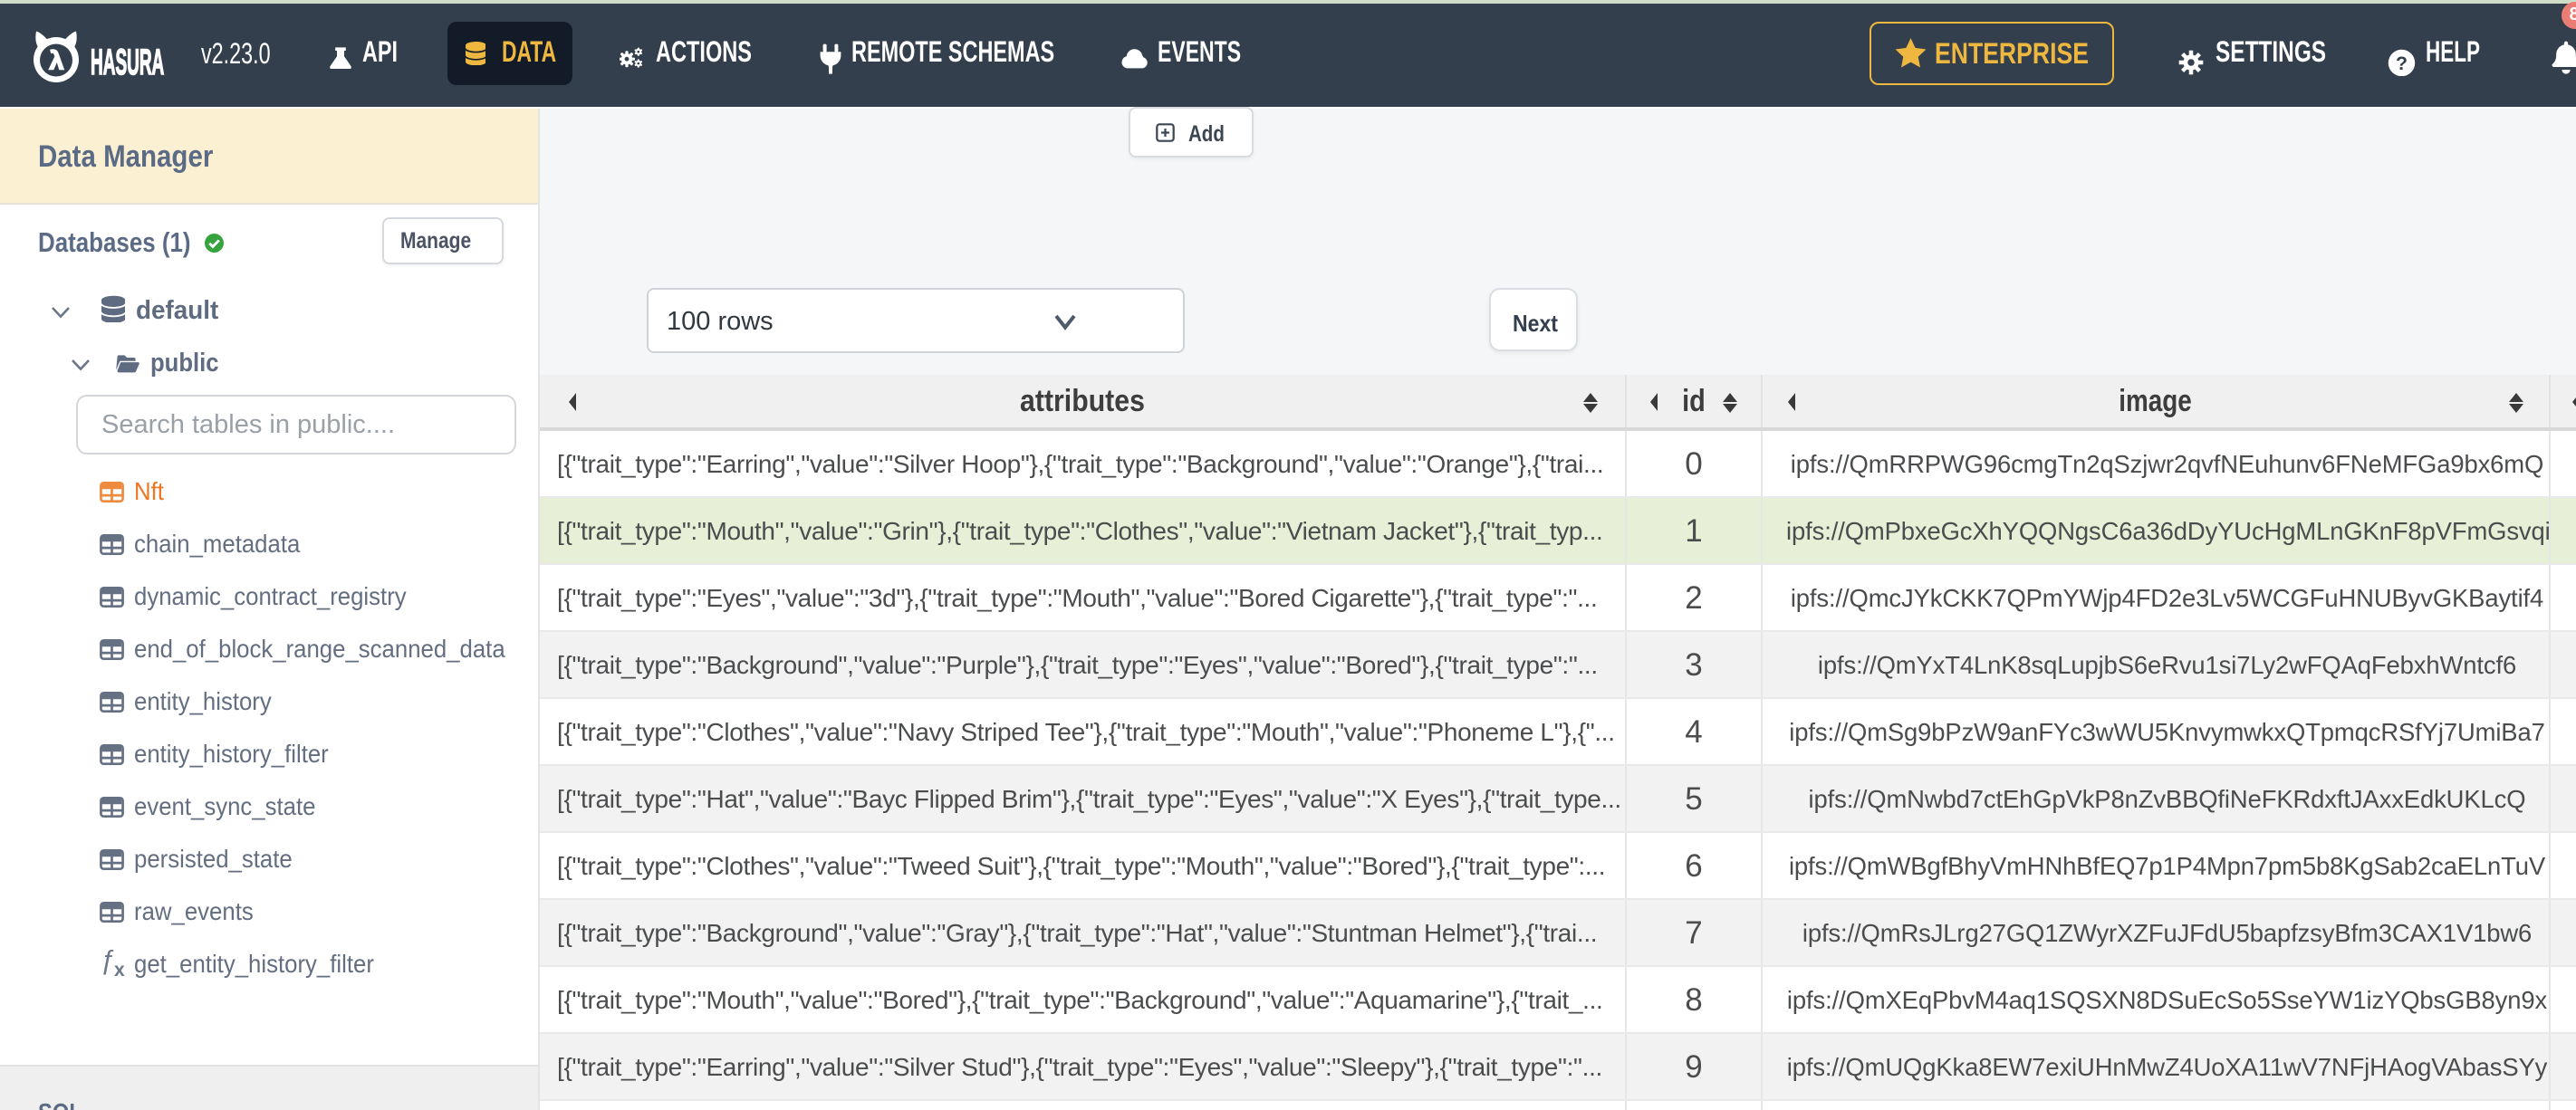 Image resolution: width=2576 pixels, height=1110 pixels. What do you see at coordinates (55, 61) in the screenshot?
I see `svg-text: λ` at bounding box center [55, 61].